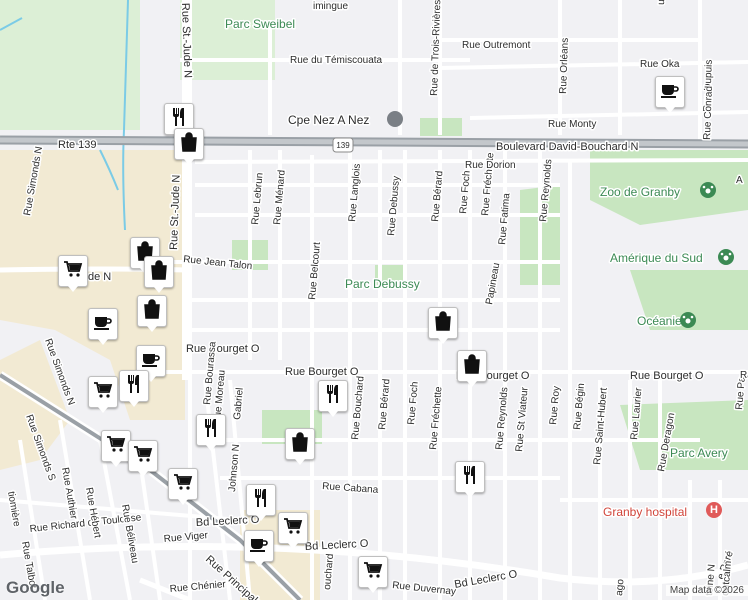  What do you see at coordinates (739, 180) in the screenshot?
I see `svg-text: A` at bounding box center [739, 180].